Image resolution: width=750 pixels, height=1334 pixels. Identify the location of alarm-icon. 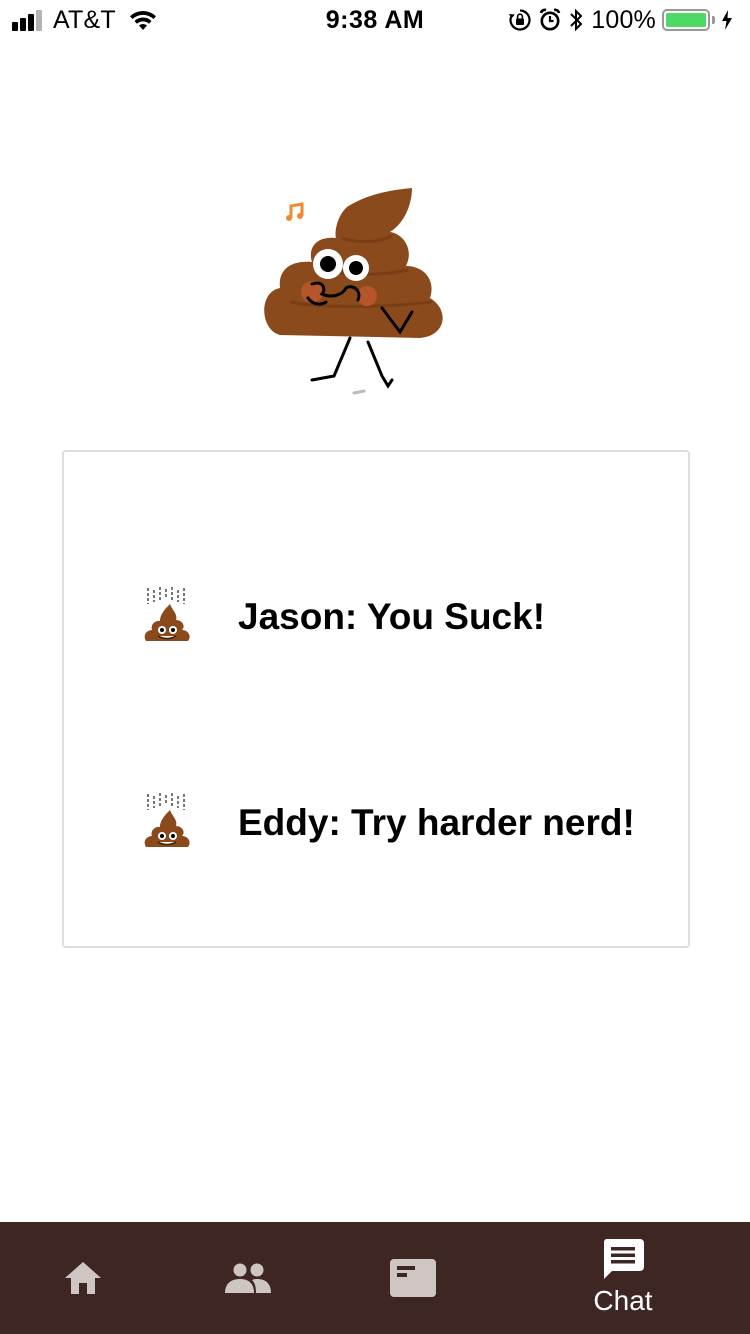
(550, 19).